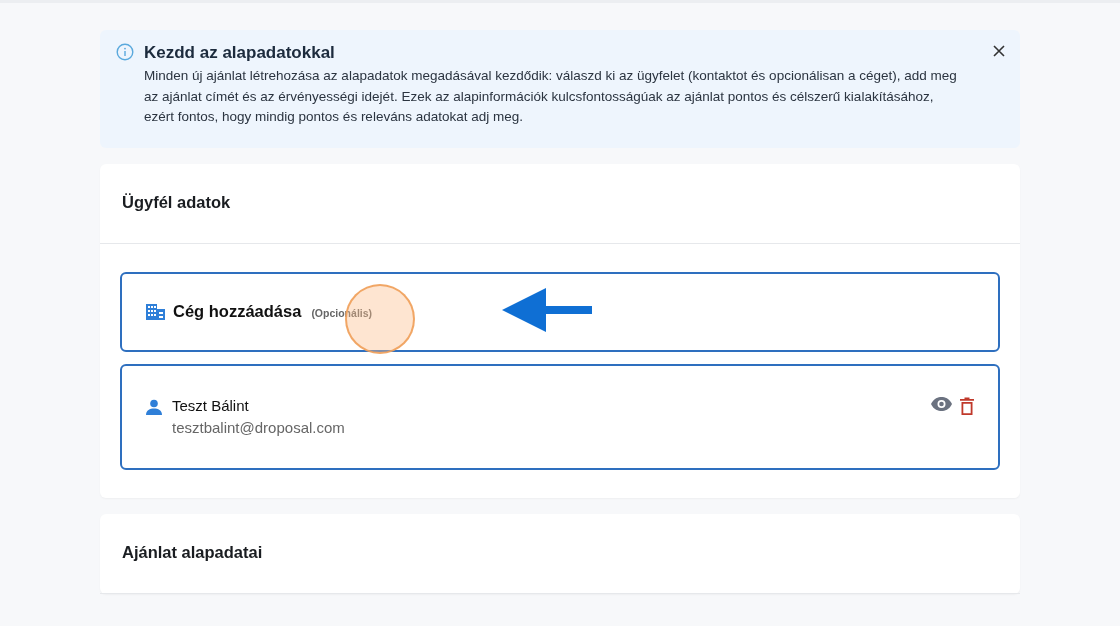 This screenshot has width=1120, height=626. Describe the element at coordinates (548, 309) in the screenshot. I see `arrow-icon` at that location.